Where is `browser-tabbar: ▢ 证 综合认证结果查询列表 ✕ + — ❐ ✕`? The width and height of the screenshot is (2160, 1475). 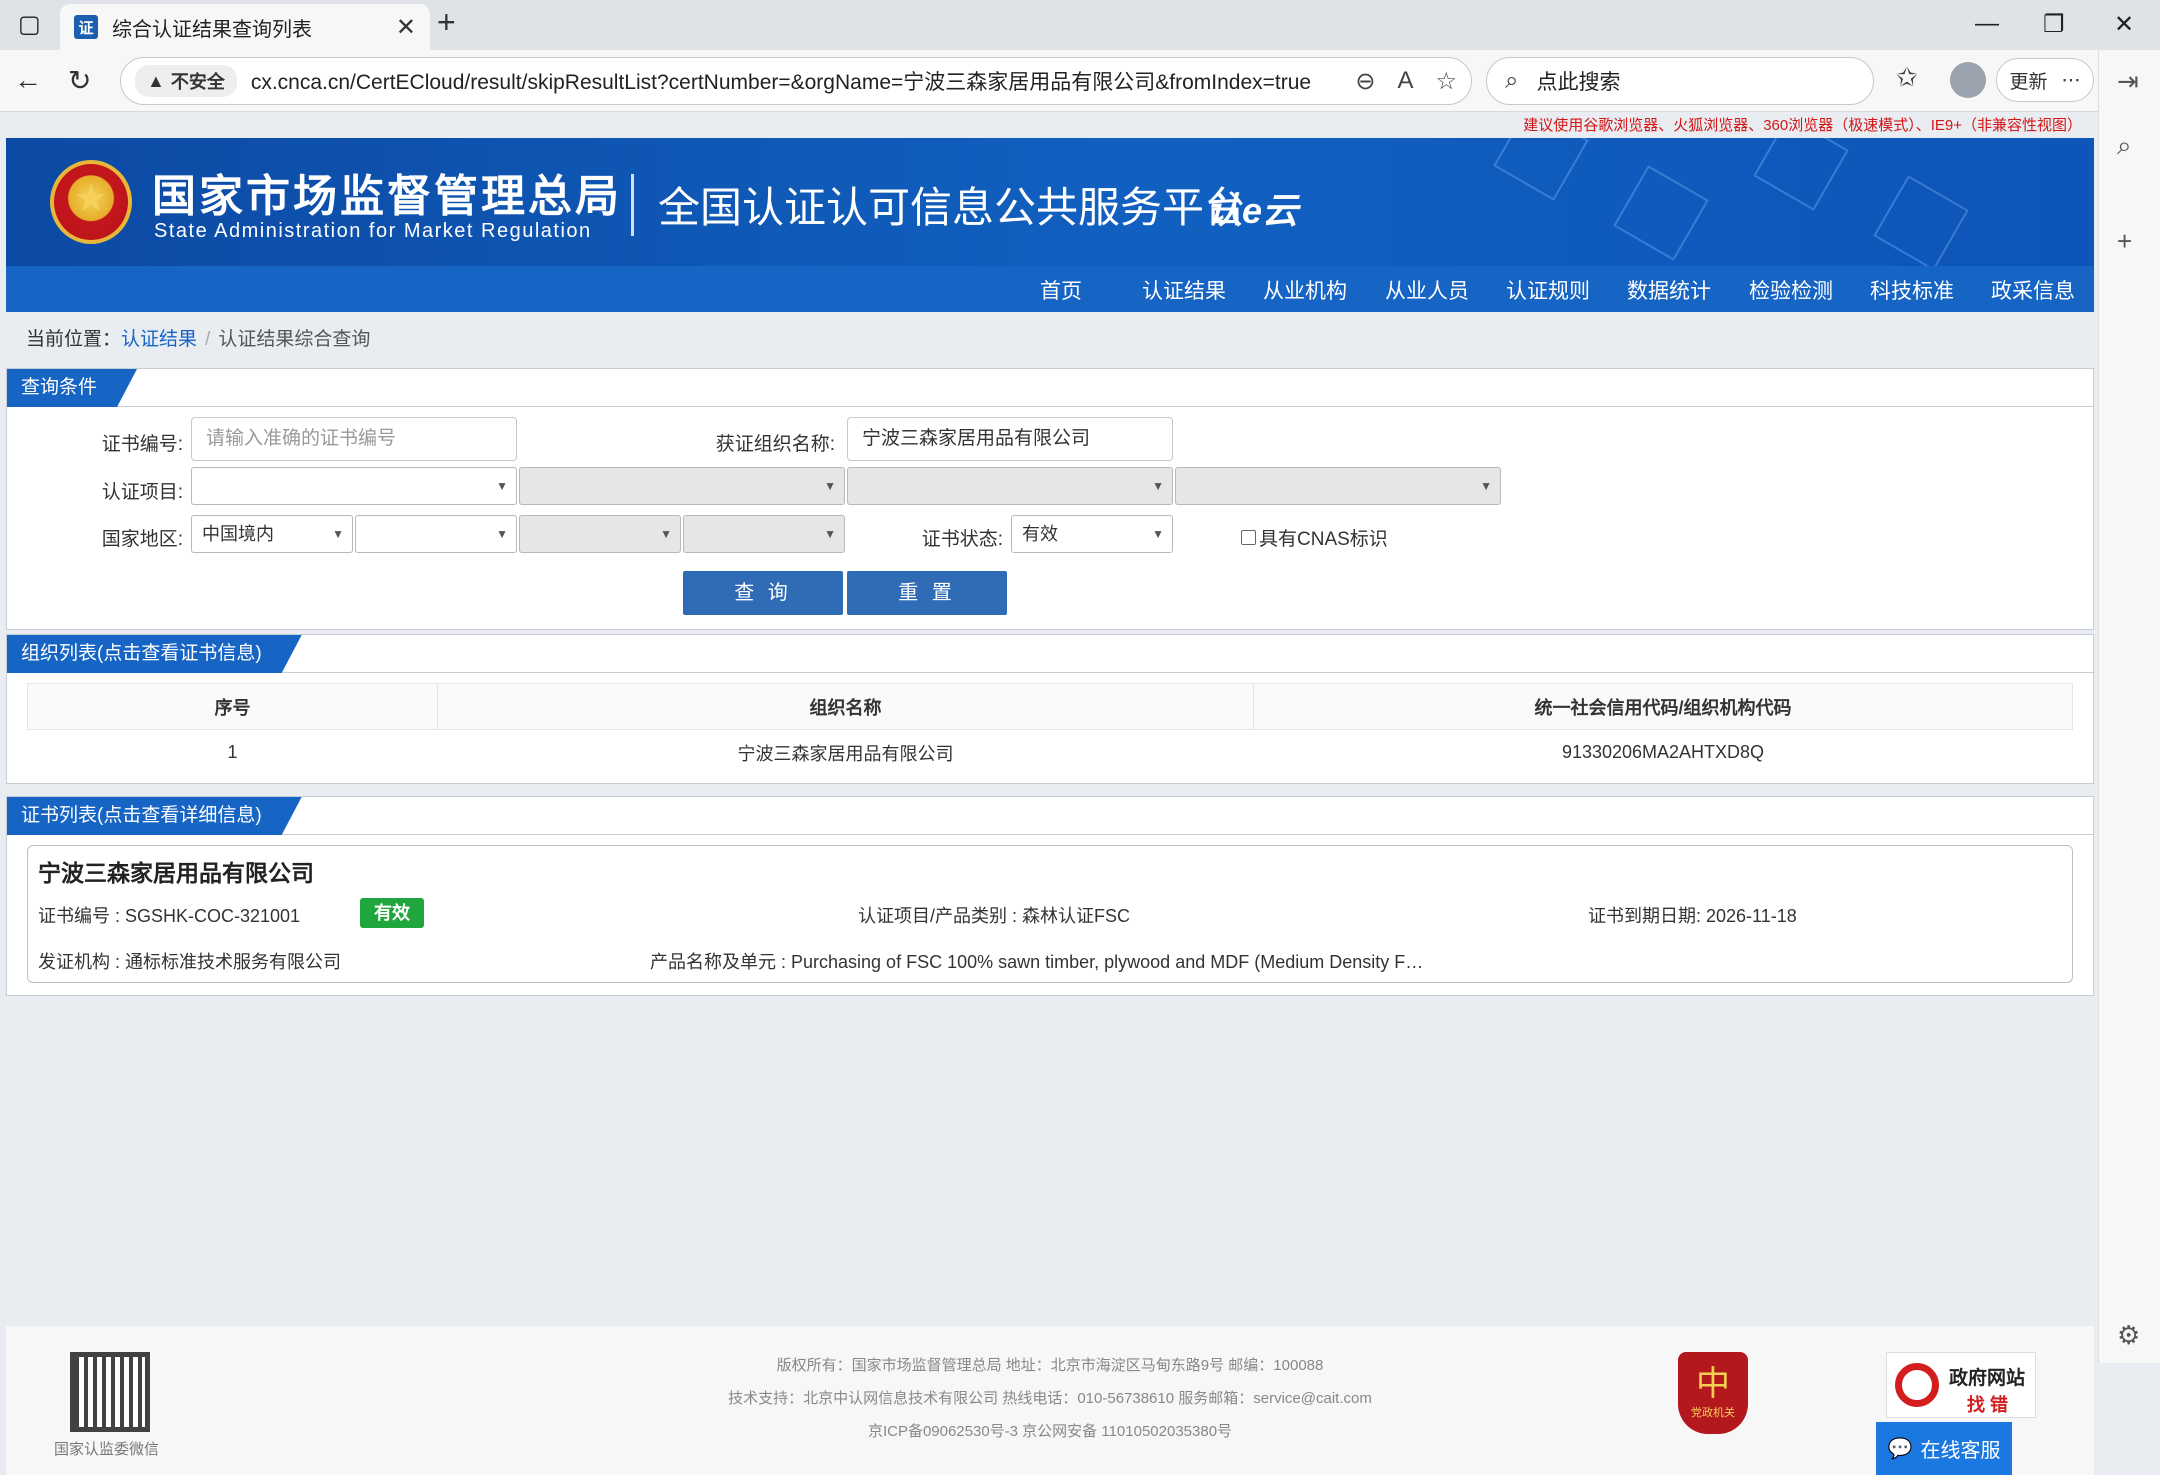
browser-tabbar: ▢ 证 综合认证结果查询列表 ✕ + — ❐ ✕ is located at coordinates (1080, 25).